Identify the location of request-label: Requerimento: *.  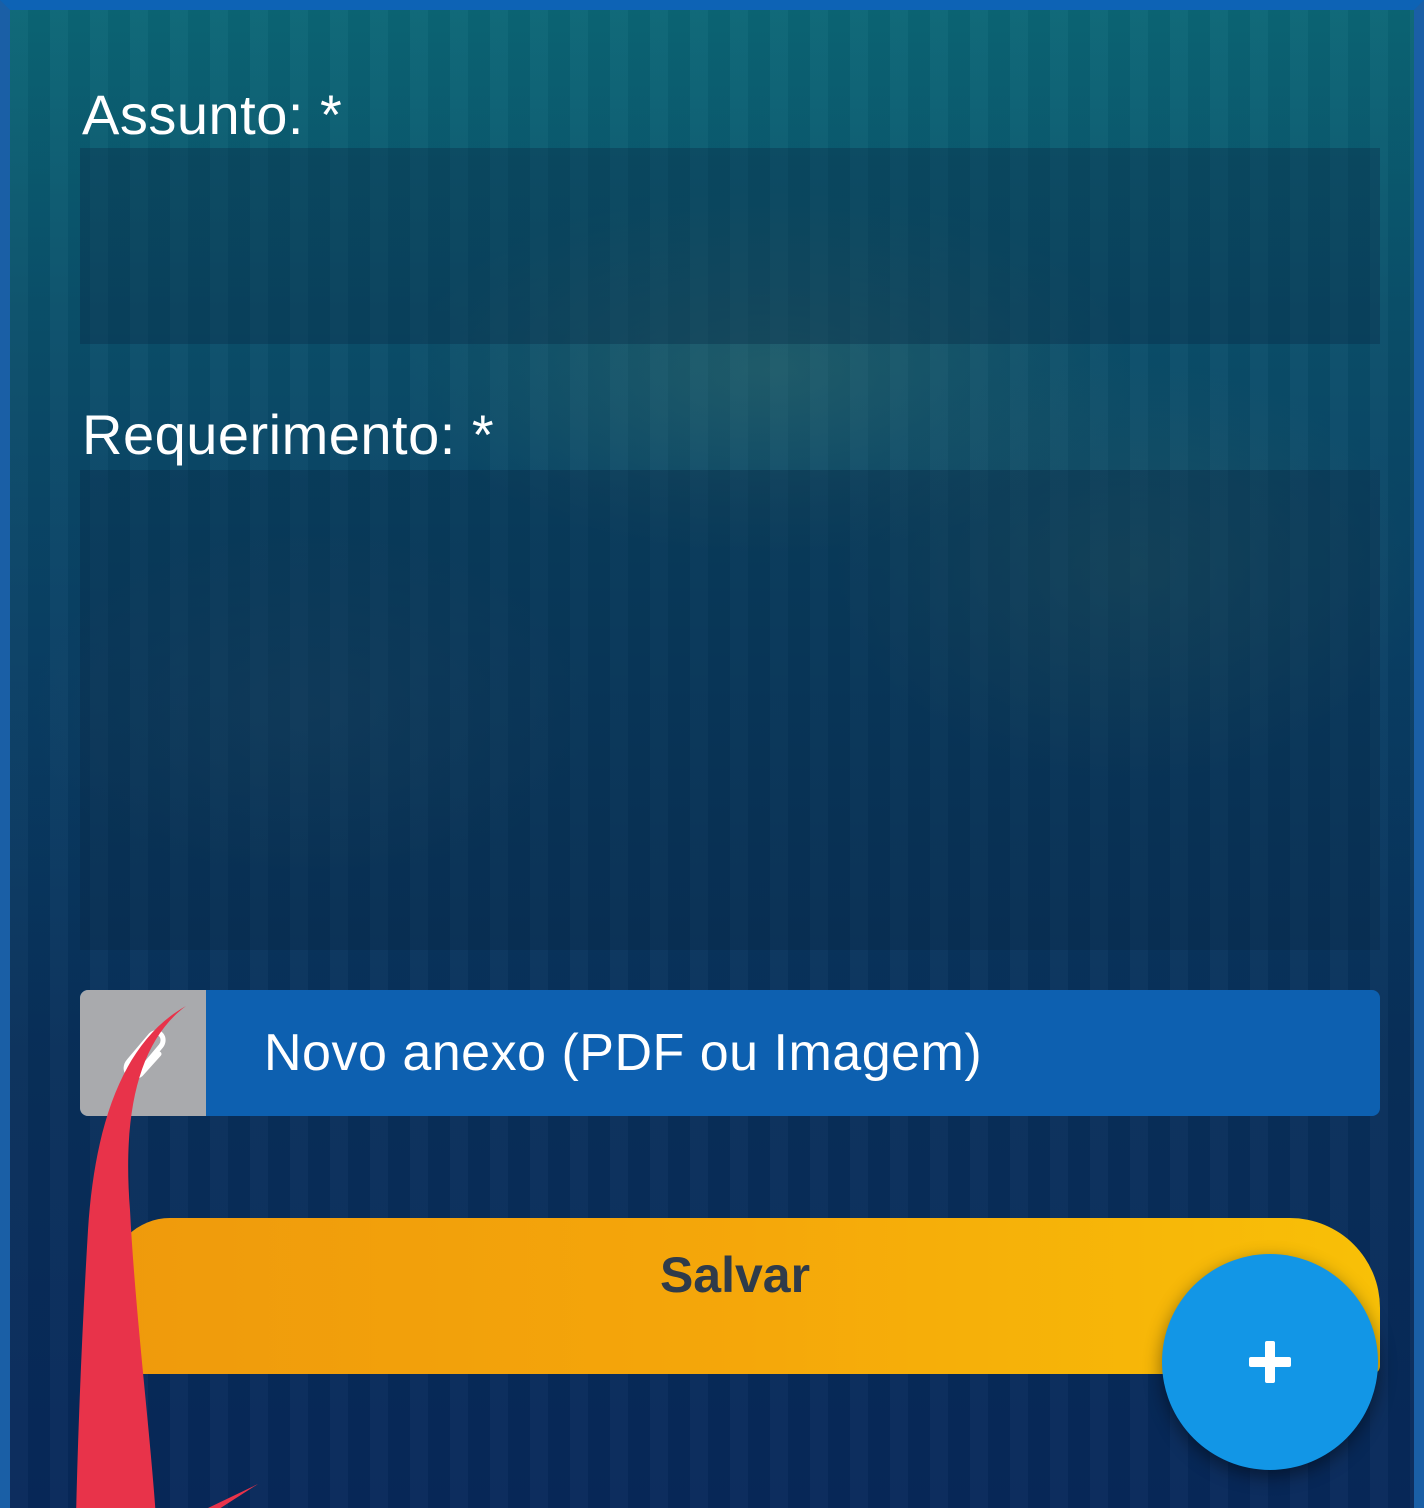
(288, 434).